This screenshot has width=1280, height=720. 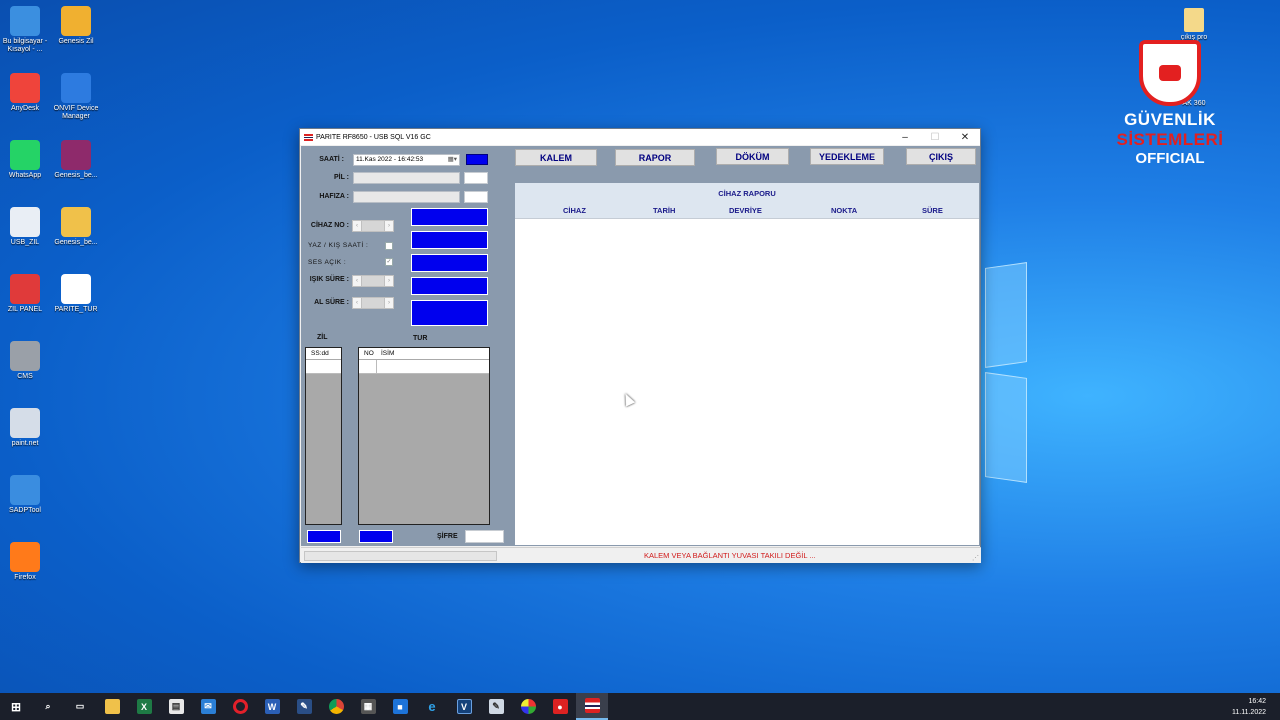 What do you see at coordinates (484, 536) in the screenshot?
I see `sifre-input` at bounding box center [484, 536].